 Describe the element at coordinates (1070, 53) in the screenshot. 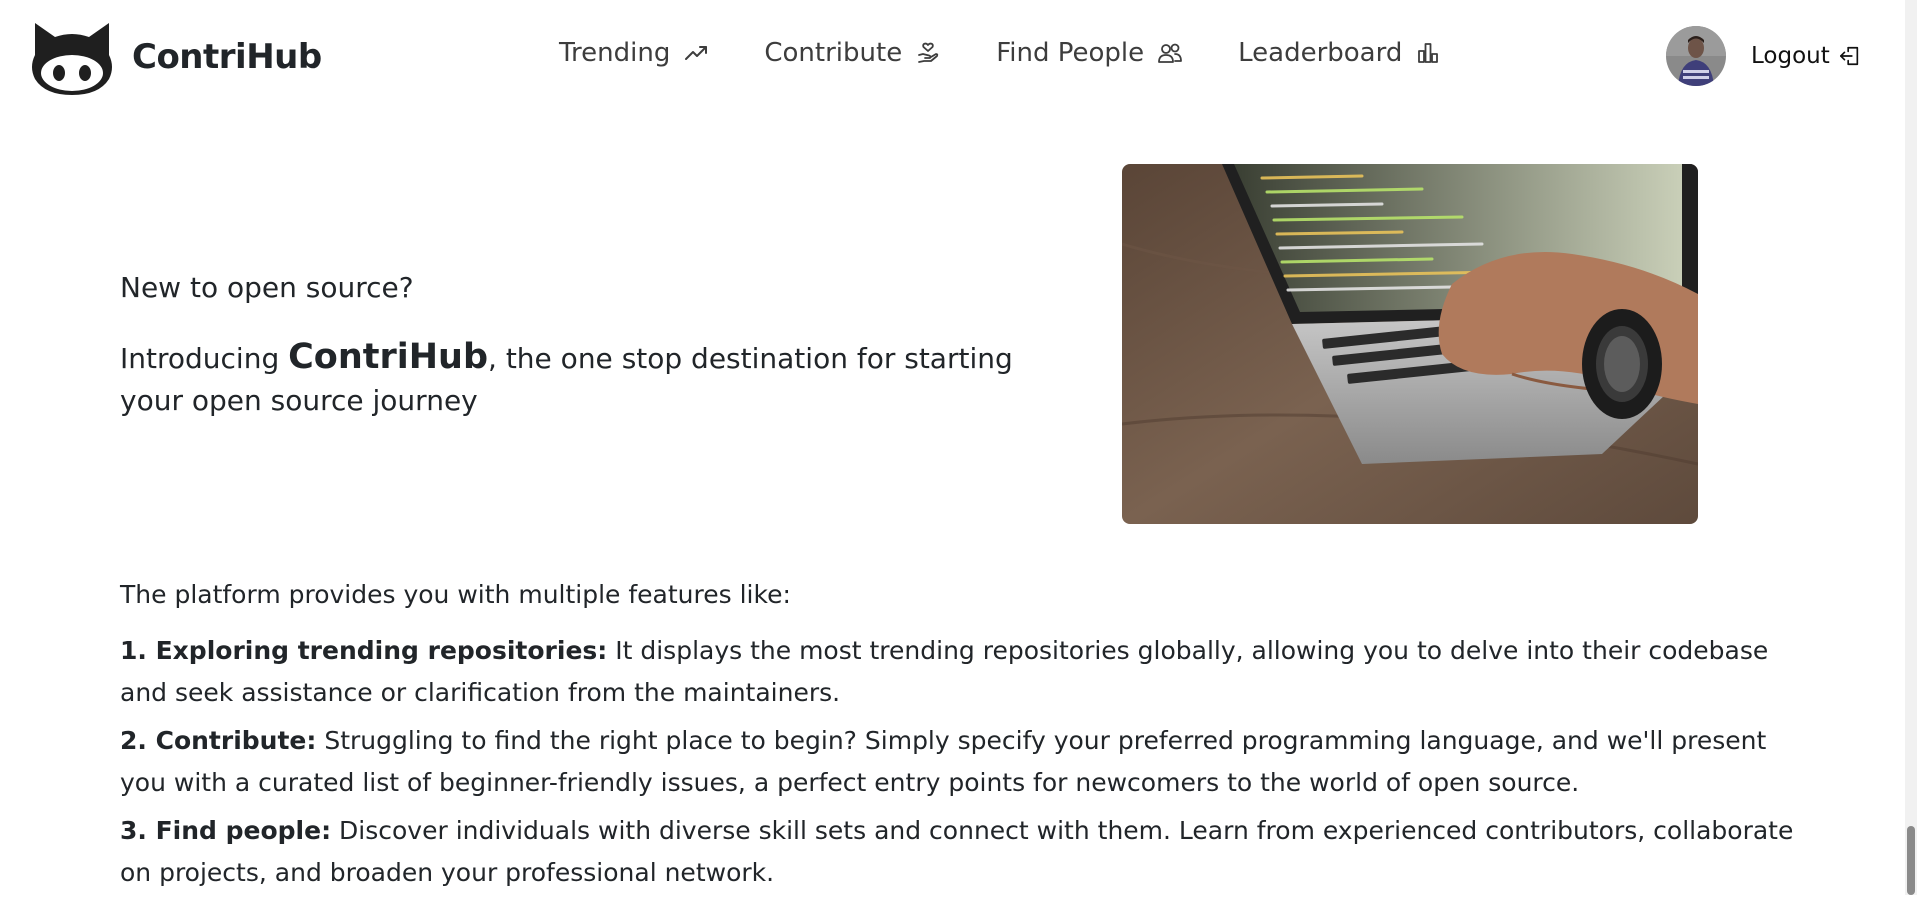

I see `nav-item-label: Find People` at that location.